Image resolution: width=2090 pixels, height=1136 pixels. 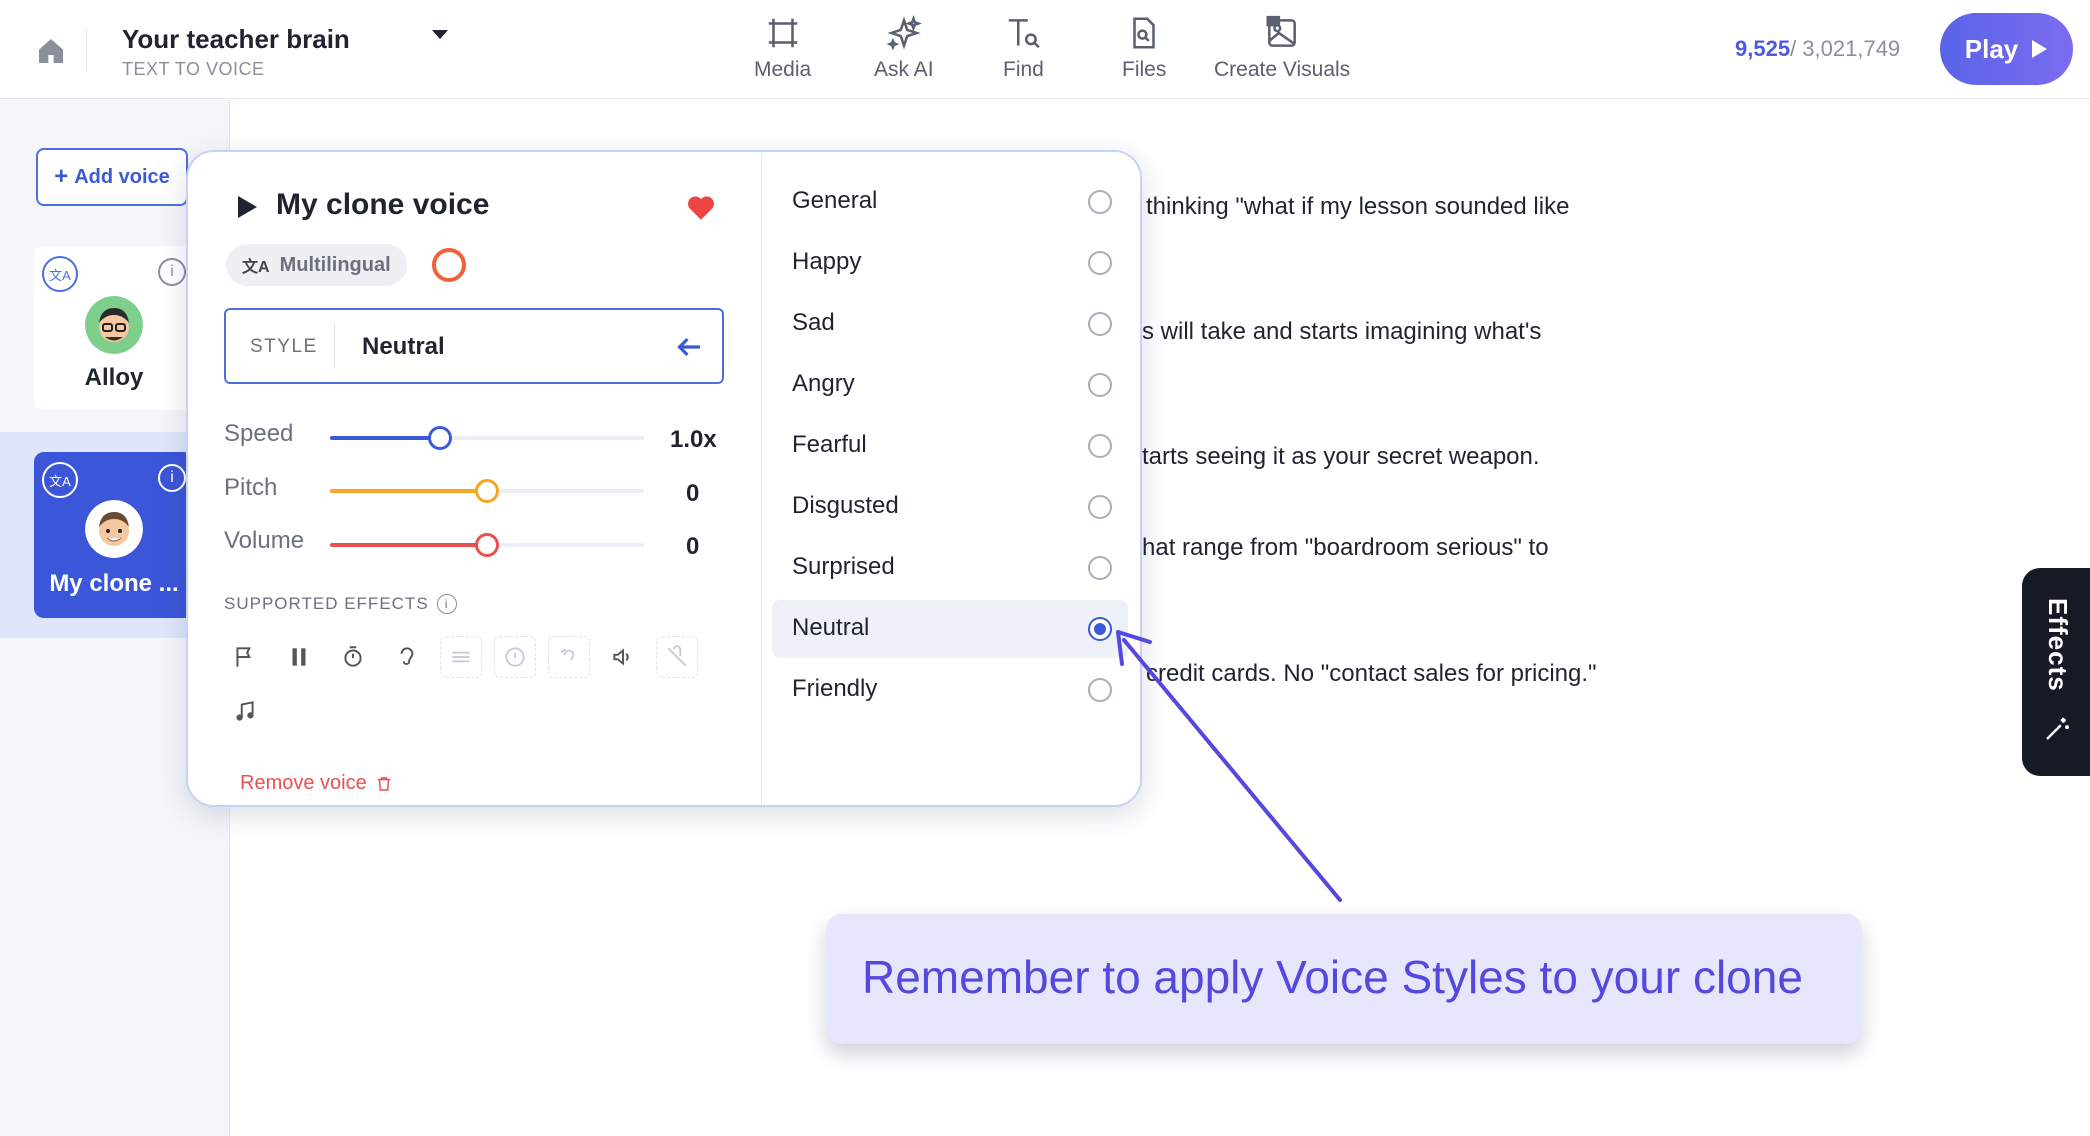 I want to click on play-button: Play, so click(x=2006, y=49).